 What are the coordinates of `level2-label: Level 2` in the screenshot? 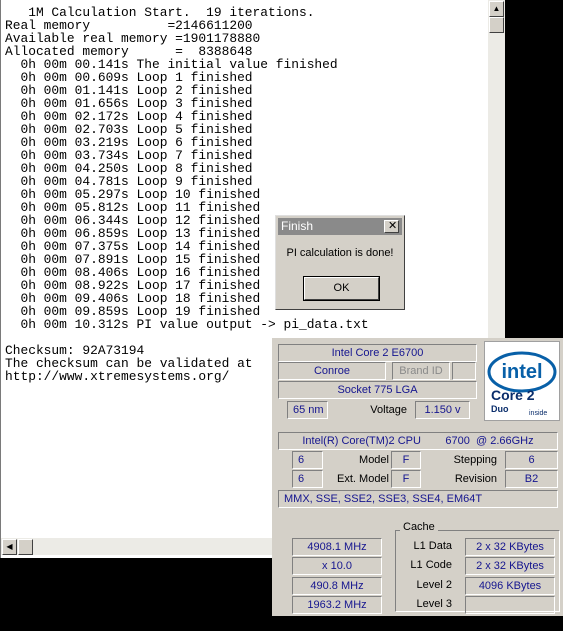 It's located at (434, 585).